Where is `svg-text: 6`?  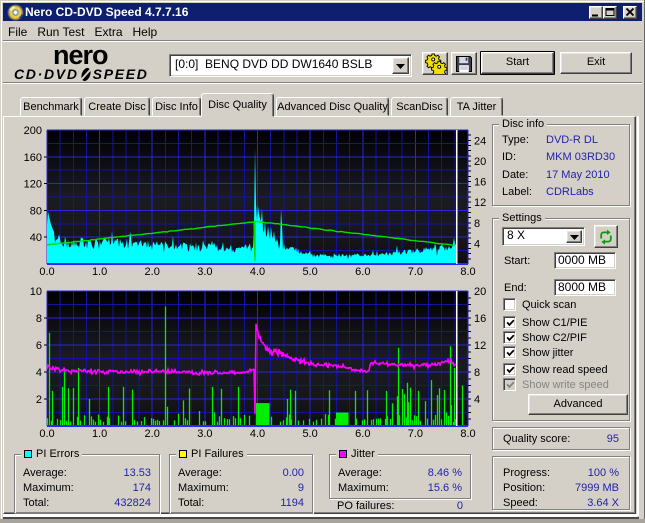 svg-text: 6 is located at coordinates (39, 346).